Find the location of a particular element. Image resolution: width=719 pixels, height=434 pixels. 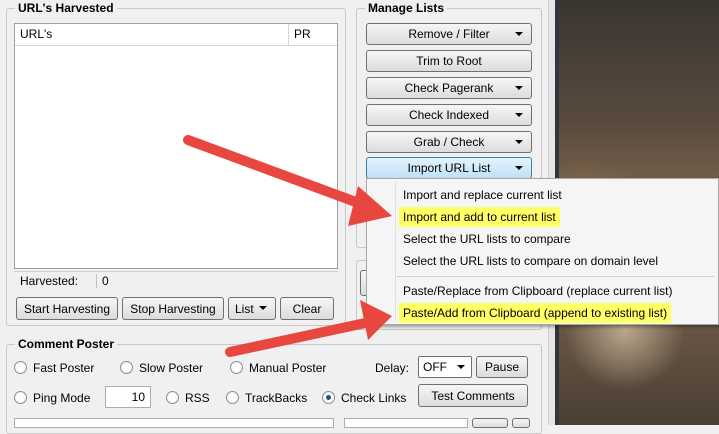

harvested-status-label: Harvested: is located at coordinates (49, 281).